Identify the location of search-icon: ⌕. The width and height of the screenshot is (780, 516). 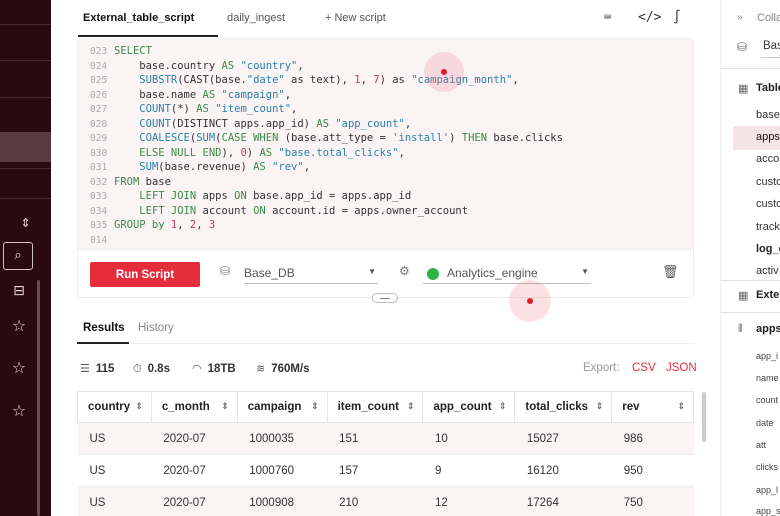
(18, 255).